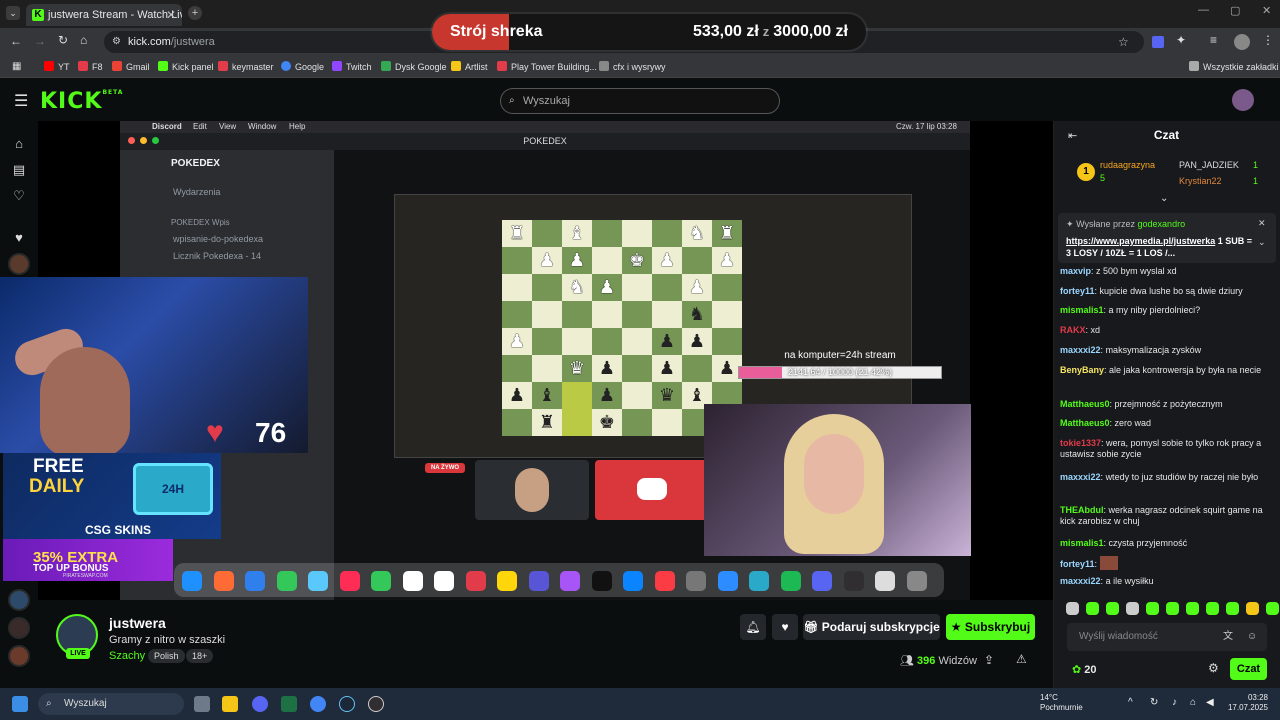 The width and height of the screenshot is (1280, 720). I want to click on report-warning-icon: ⚠, so click(1021, 659).